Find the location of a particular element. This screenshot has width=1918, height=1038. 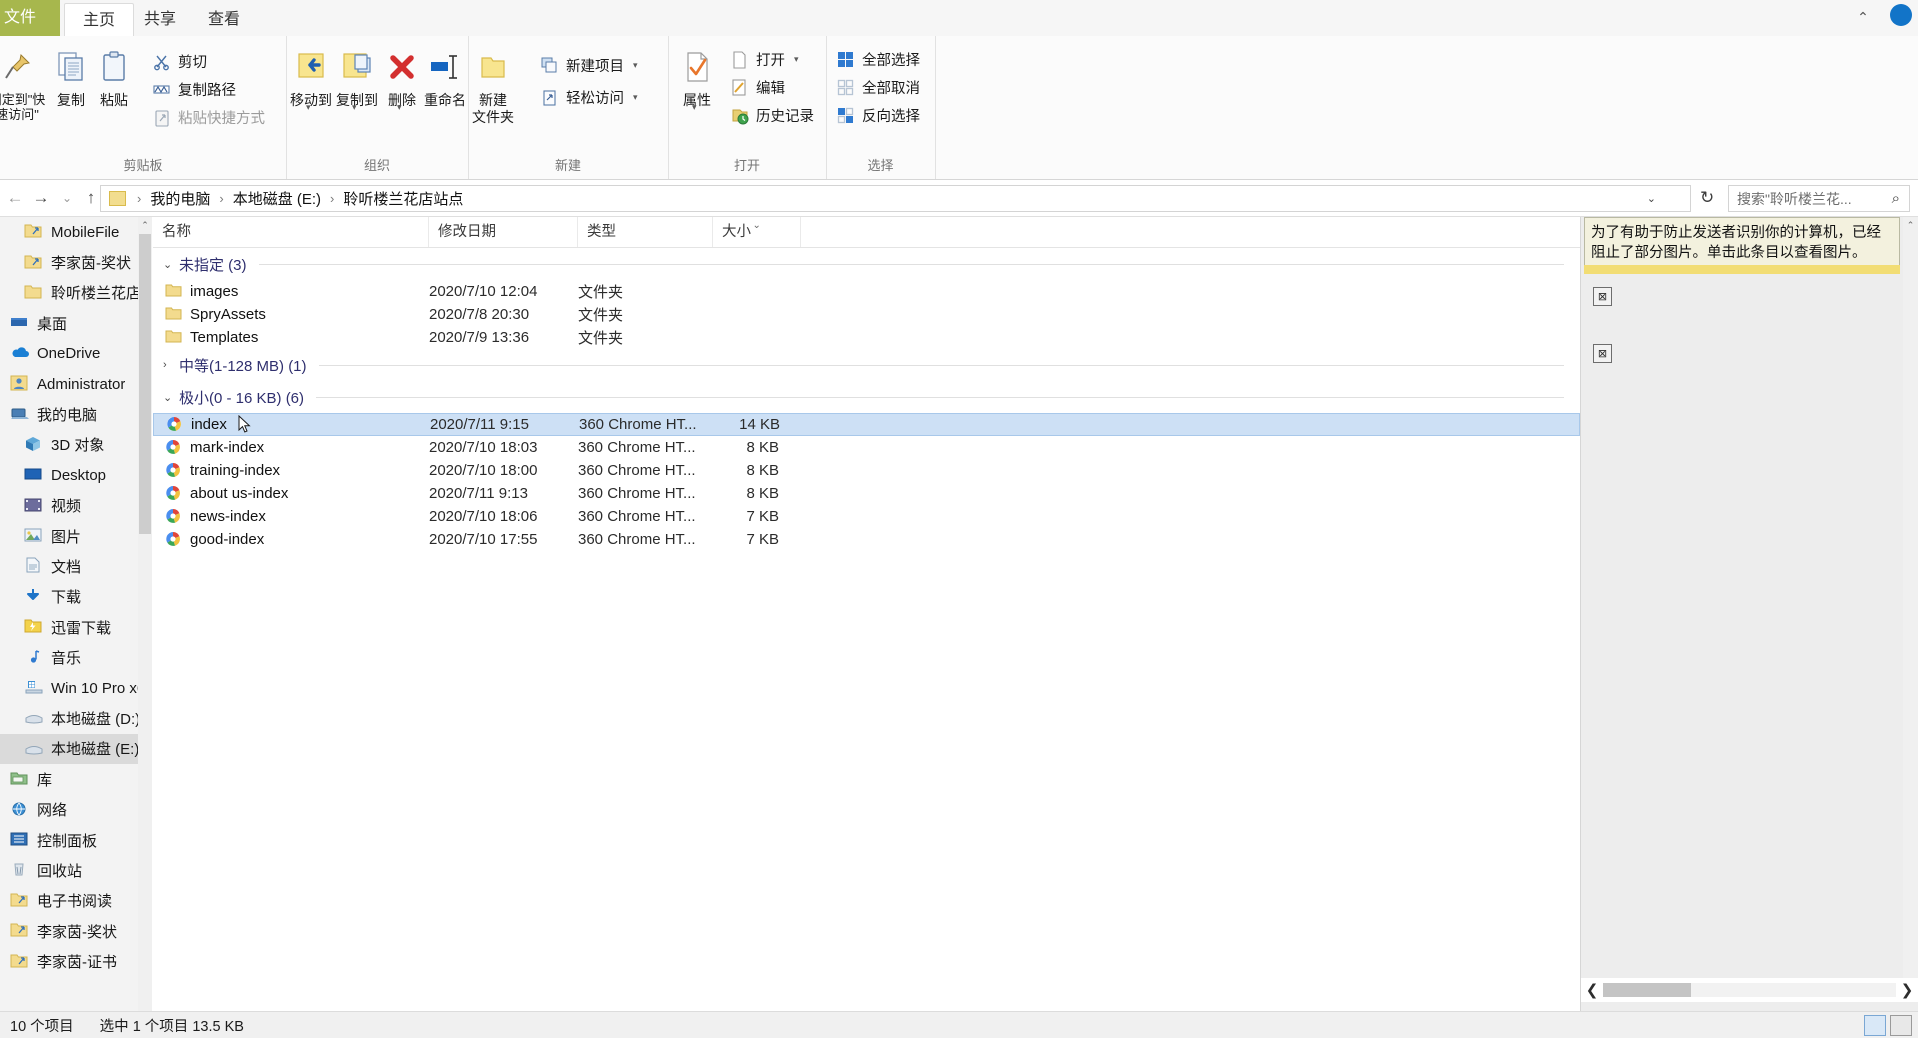

select-all-button: 全部选择 is located at coordinates (878, 59).